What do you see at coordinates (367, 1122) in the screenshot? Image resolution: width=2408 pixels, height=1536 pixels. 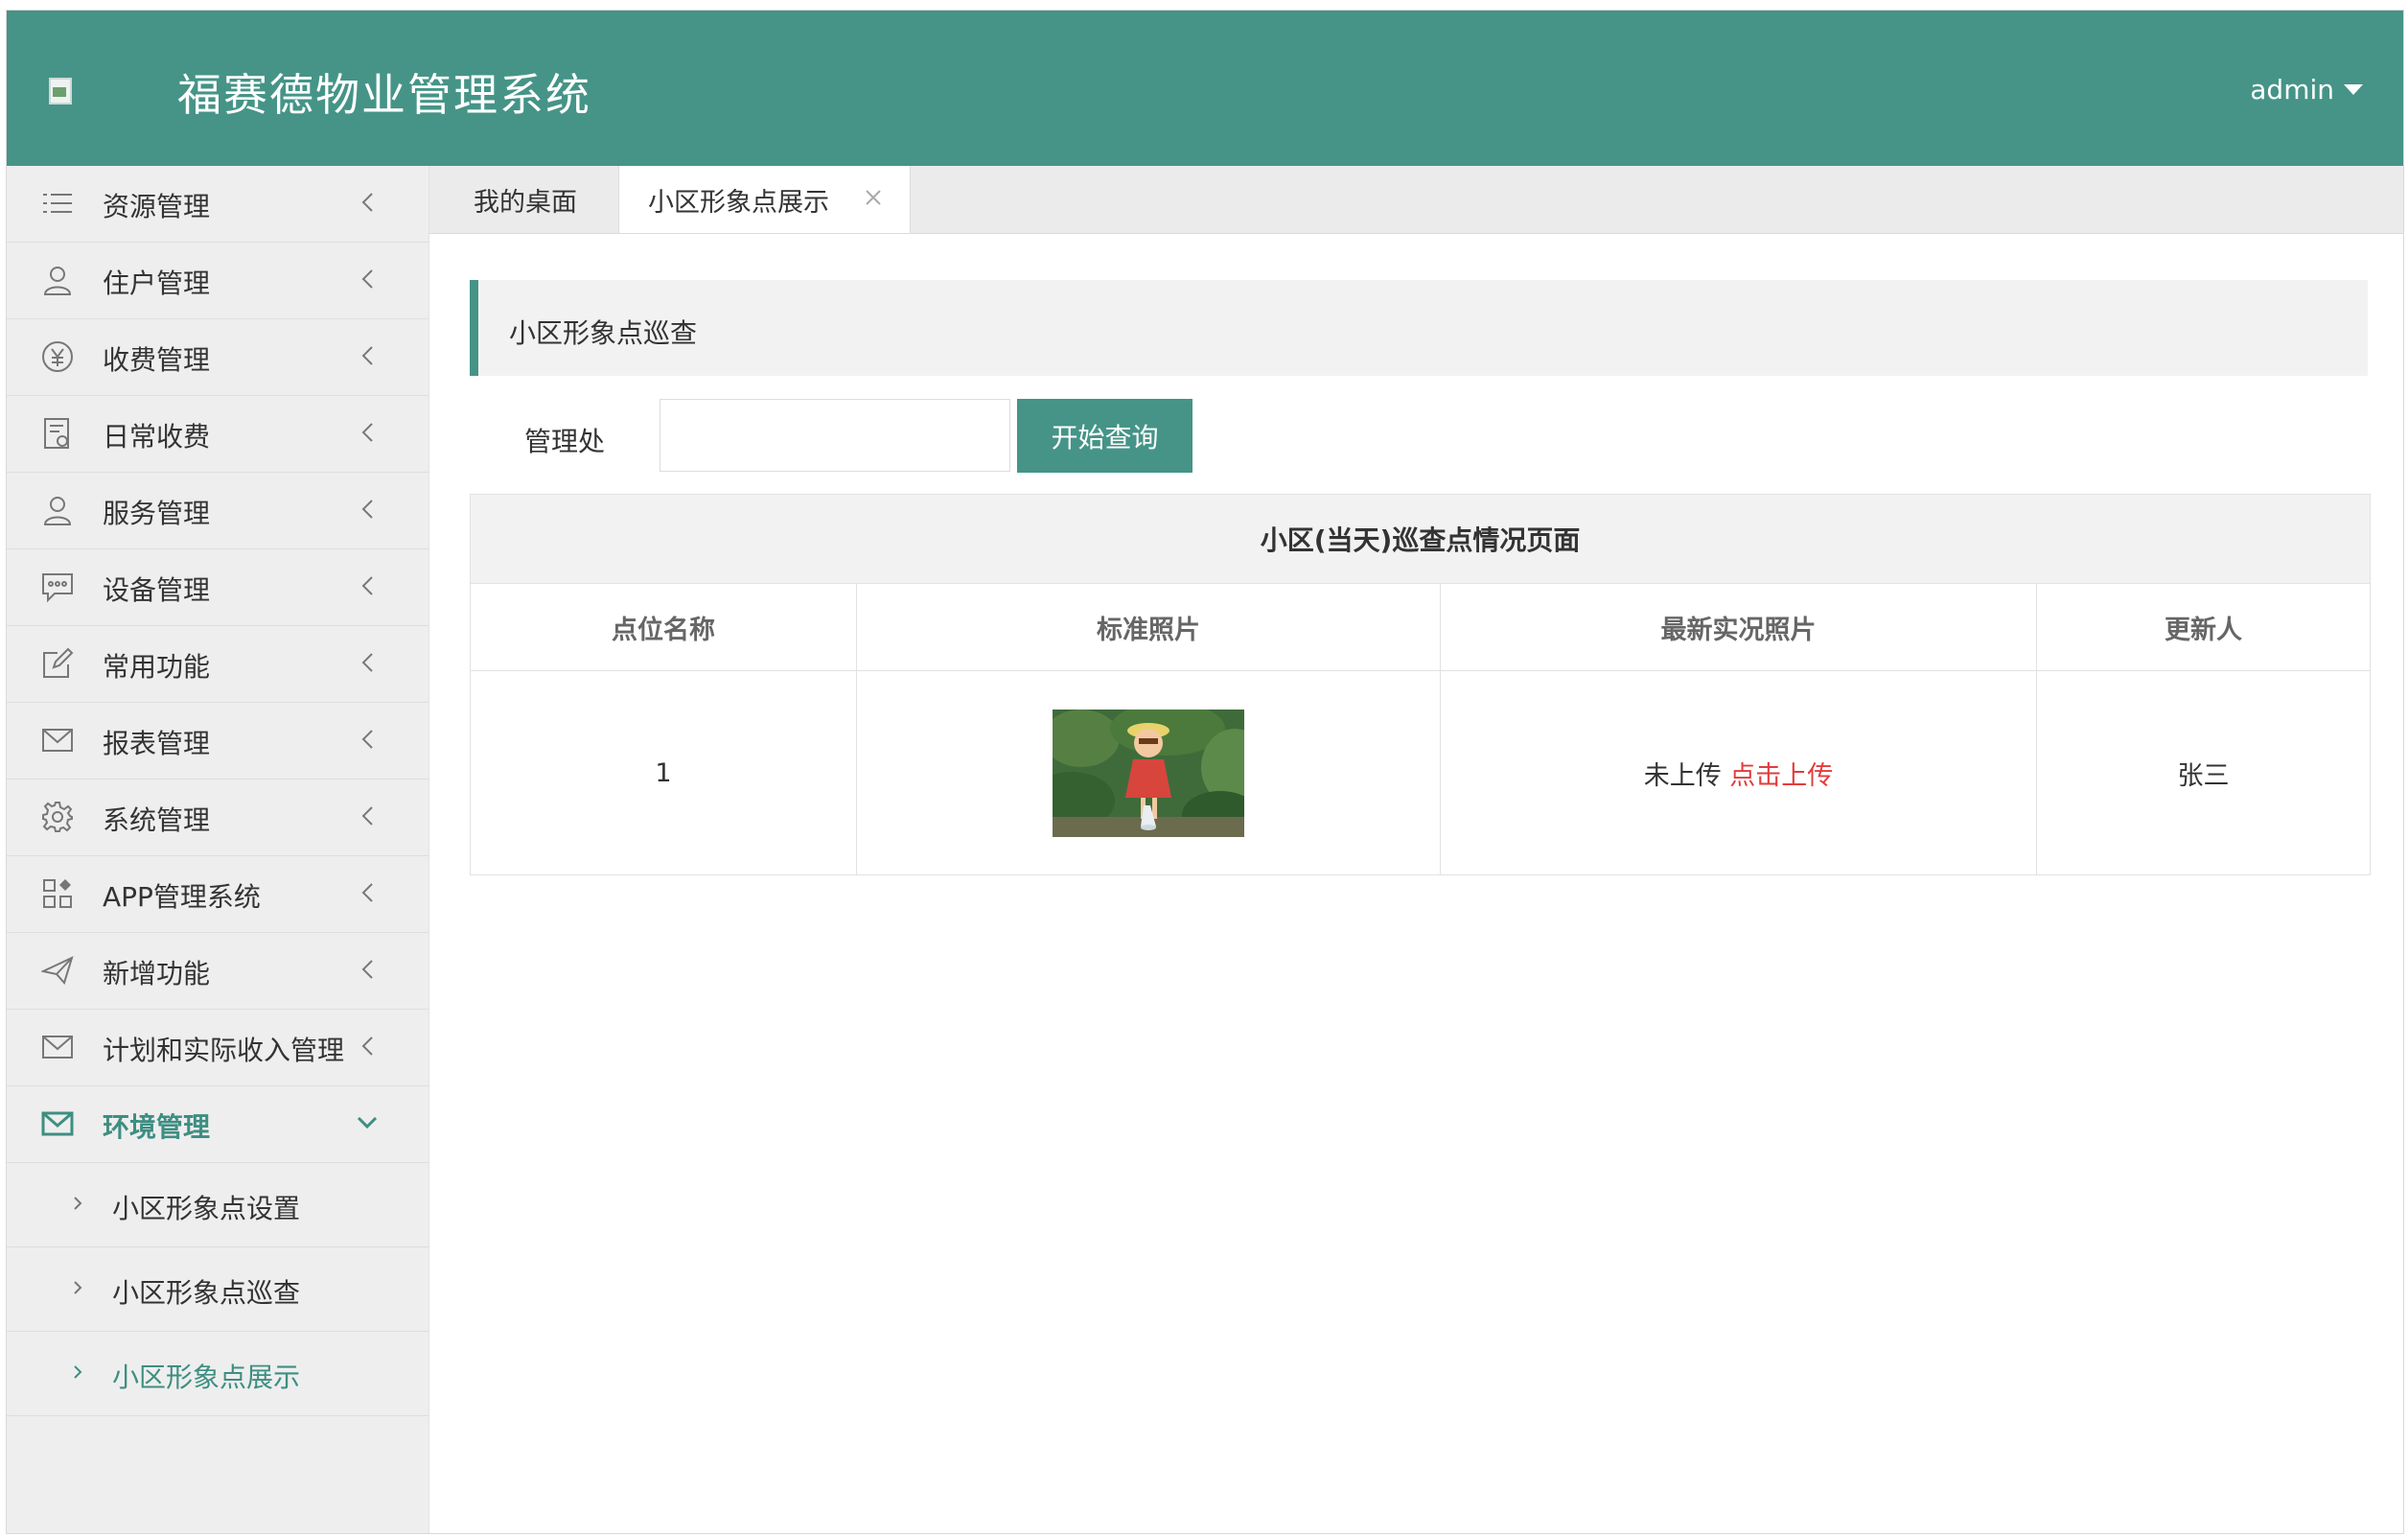 I see `chevron-down-icon` at bounding box center [367, 1122].